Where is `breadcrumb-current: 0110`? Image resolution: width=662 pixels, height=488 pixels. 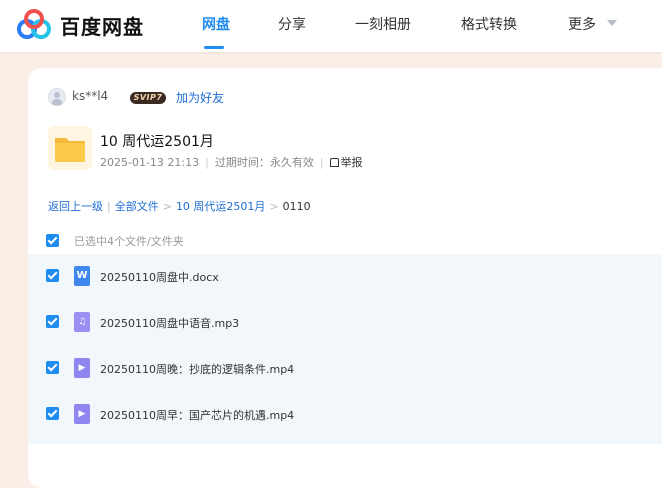
breadcrumb-current: 0110 is located at coordinates (296, 206).